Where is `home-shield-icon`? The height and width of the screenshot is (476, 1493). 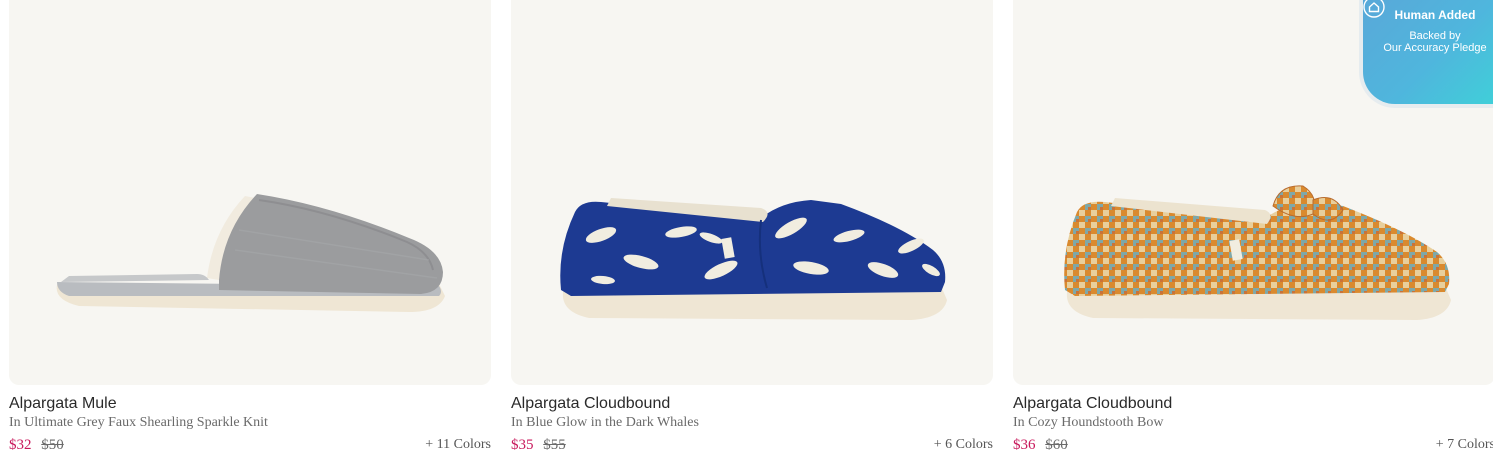 home-shield-icon is located at coordinates (1374, 9).